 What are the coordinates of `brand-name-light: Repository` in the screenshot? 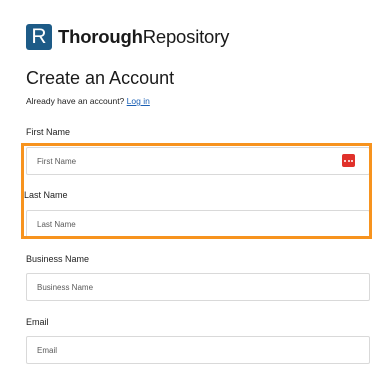 It's located at (186, 36).